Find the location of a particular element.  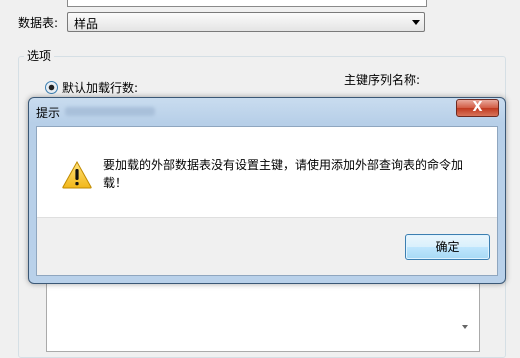

close-icon: X is located at coordinates (477, 107).